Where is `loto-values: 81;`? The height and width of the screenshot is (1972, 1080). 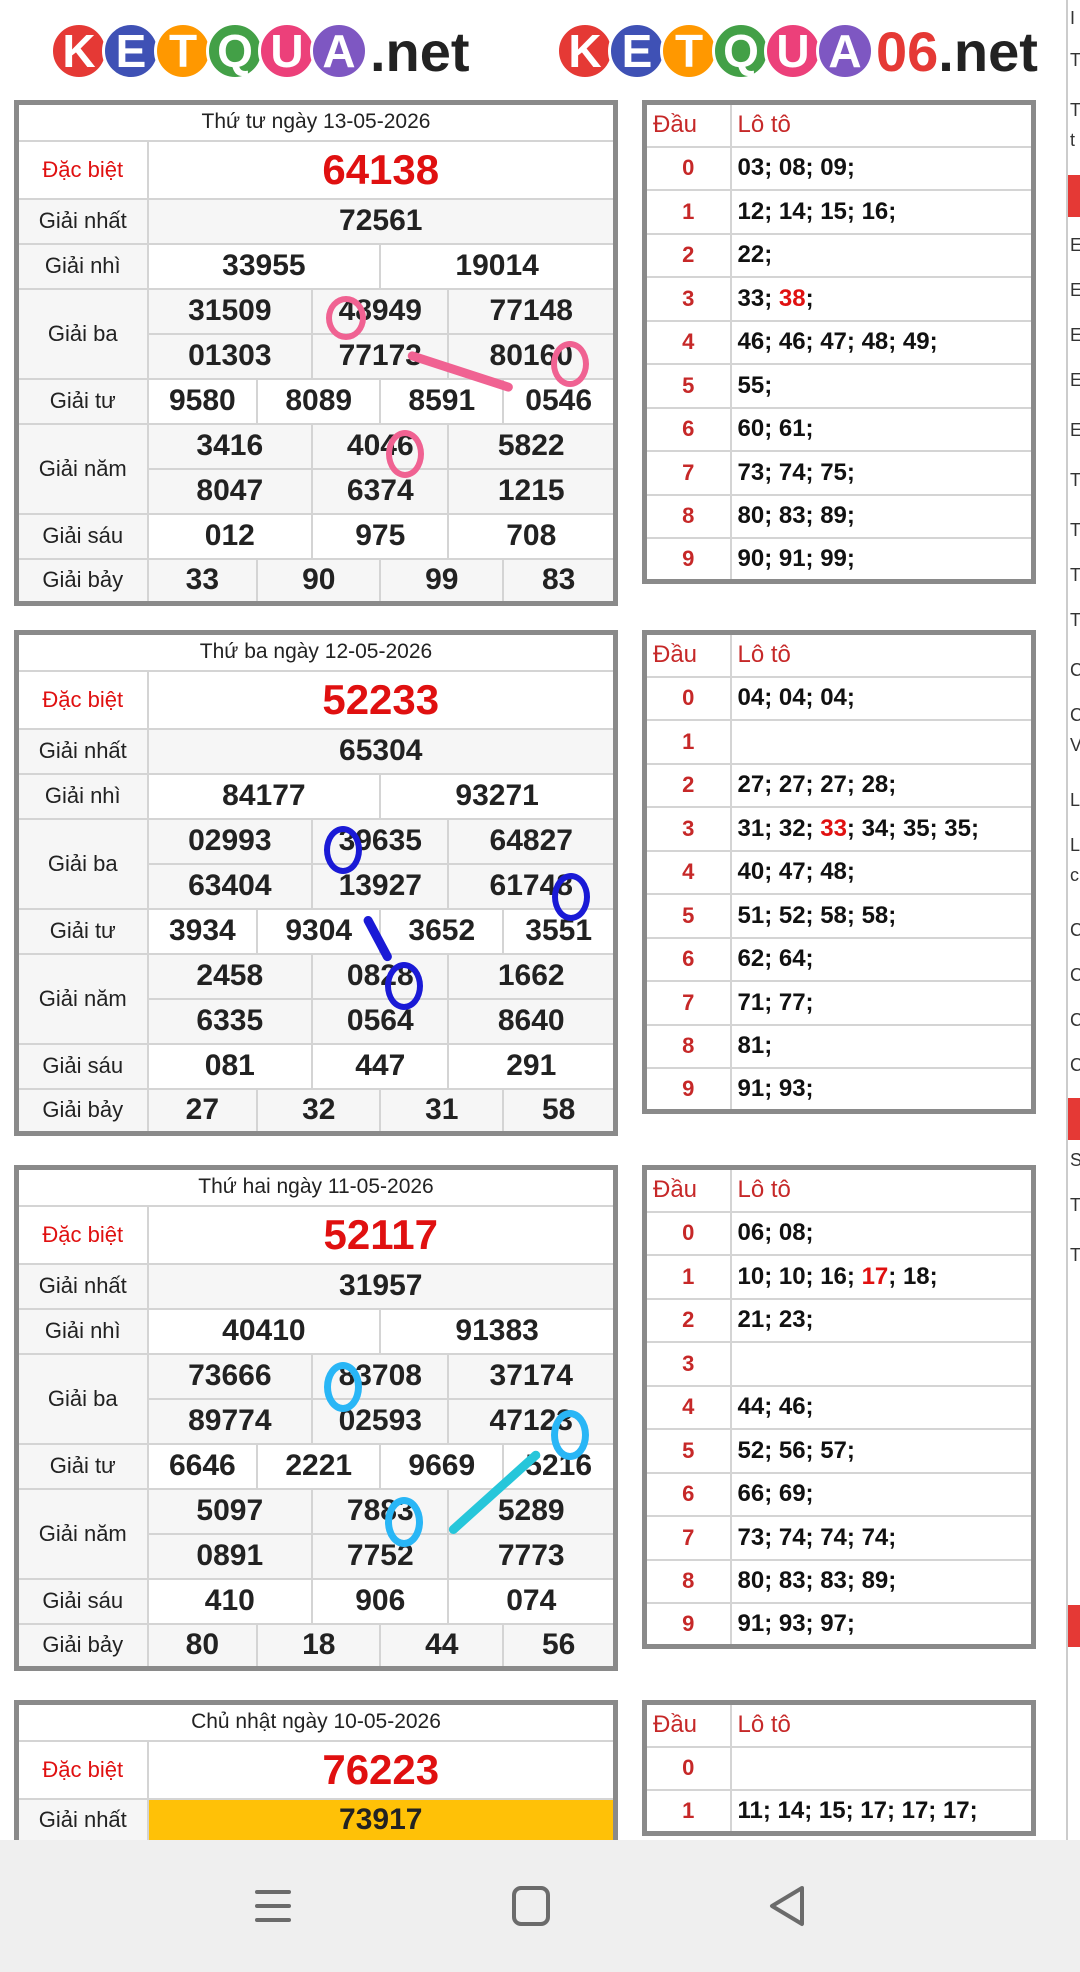
loto-values: 81; is located at coordinates (882, 1046).